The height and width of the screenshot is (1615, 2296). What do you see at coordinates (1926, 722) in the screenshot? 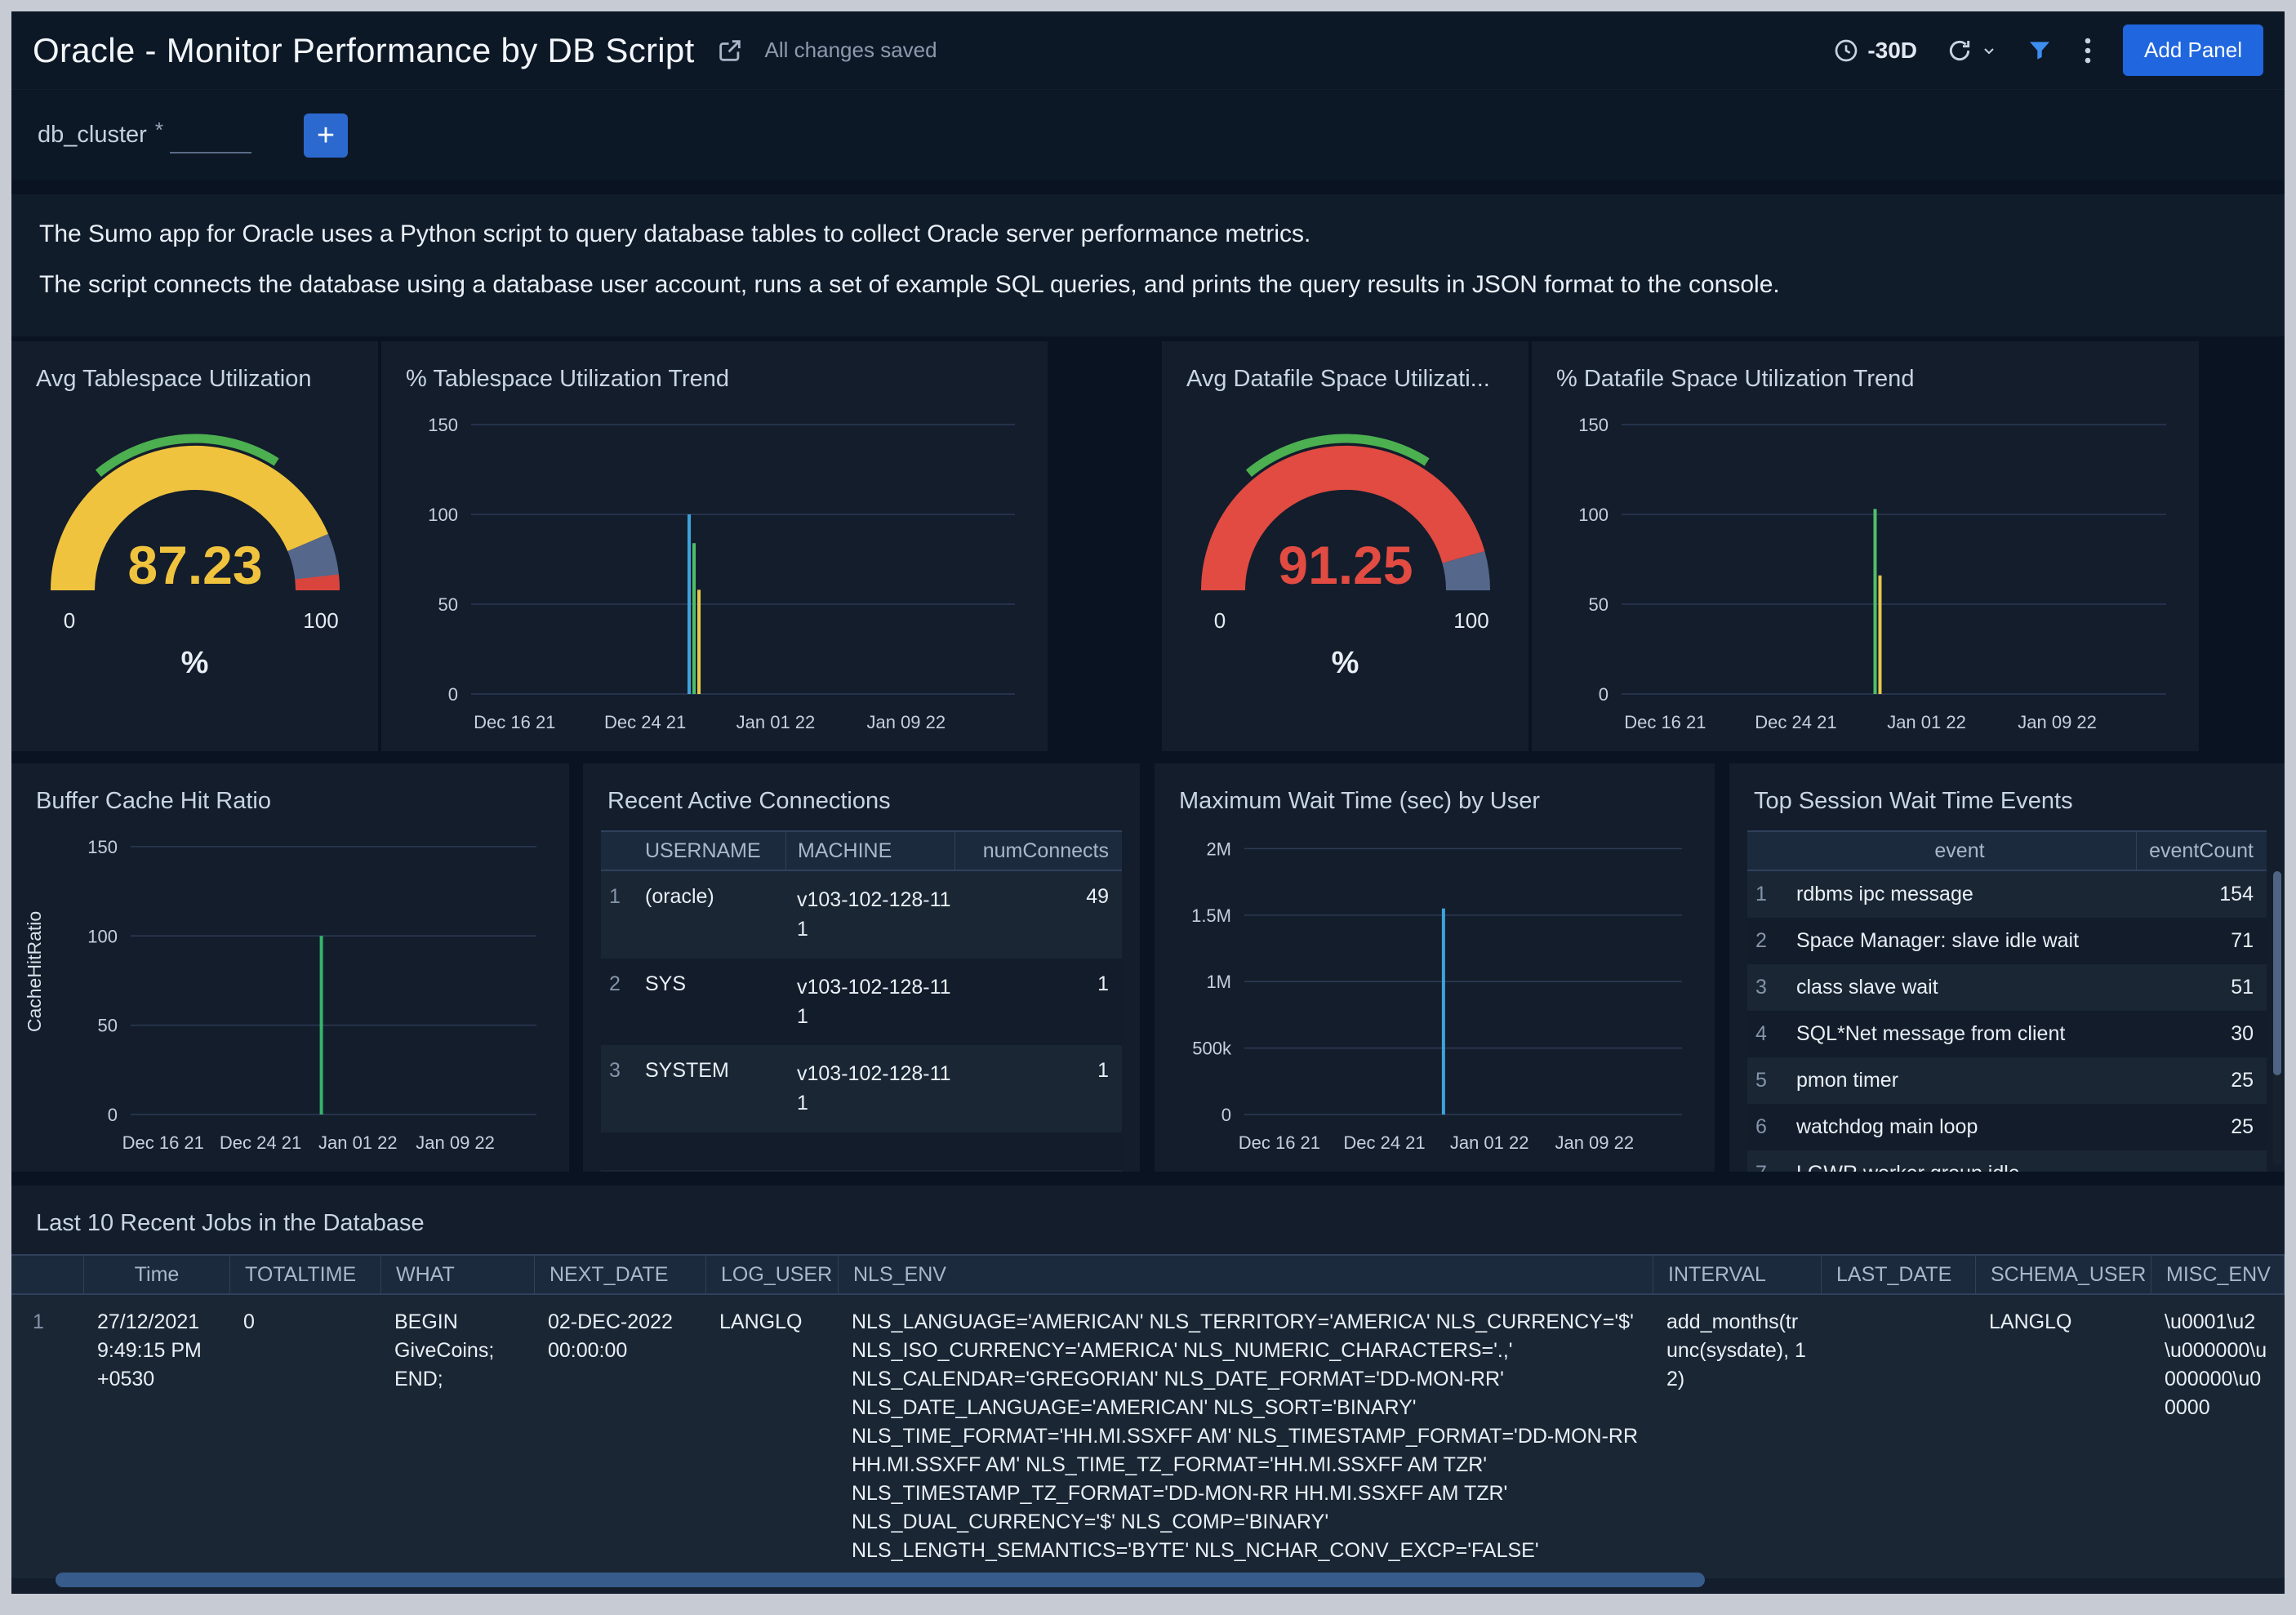
I see `svg-text: Jan 01 22` at bounding box center [1926, 722].